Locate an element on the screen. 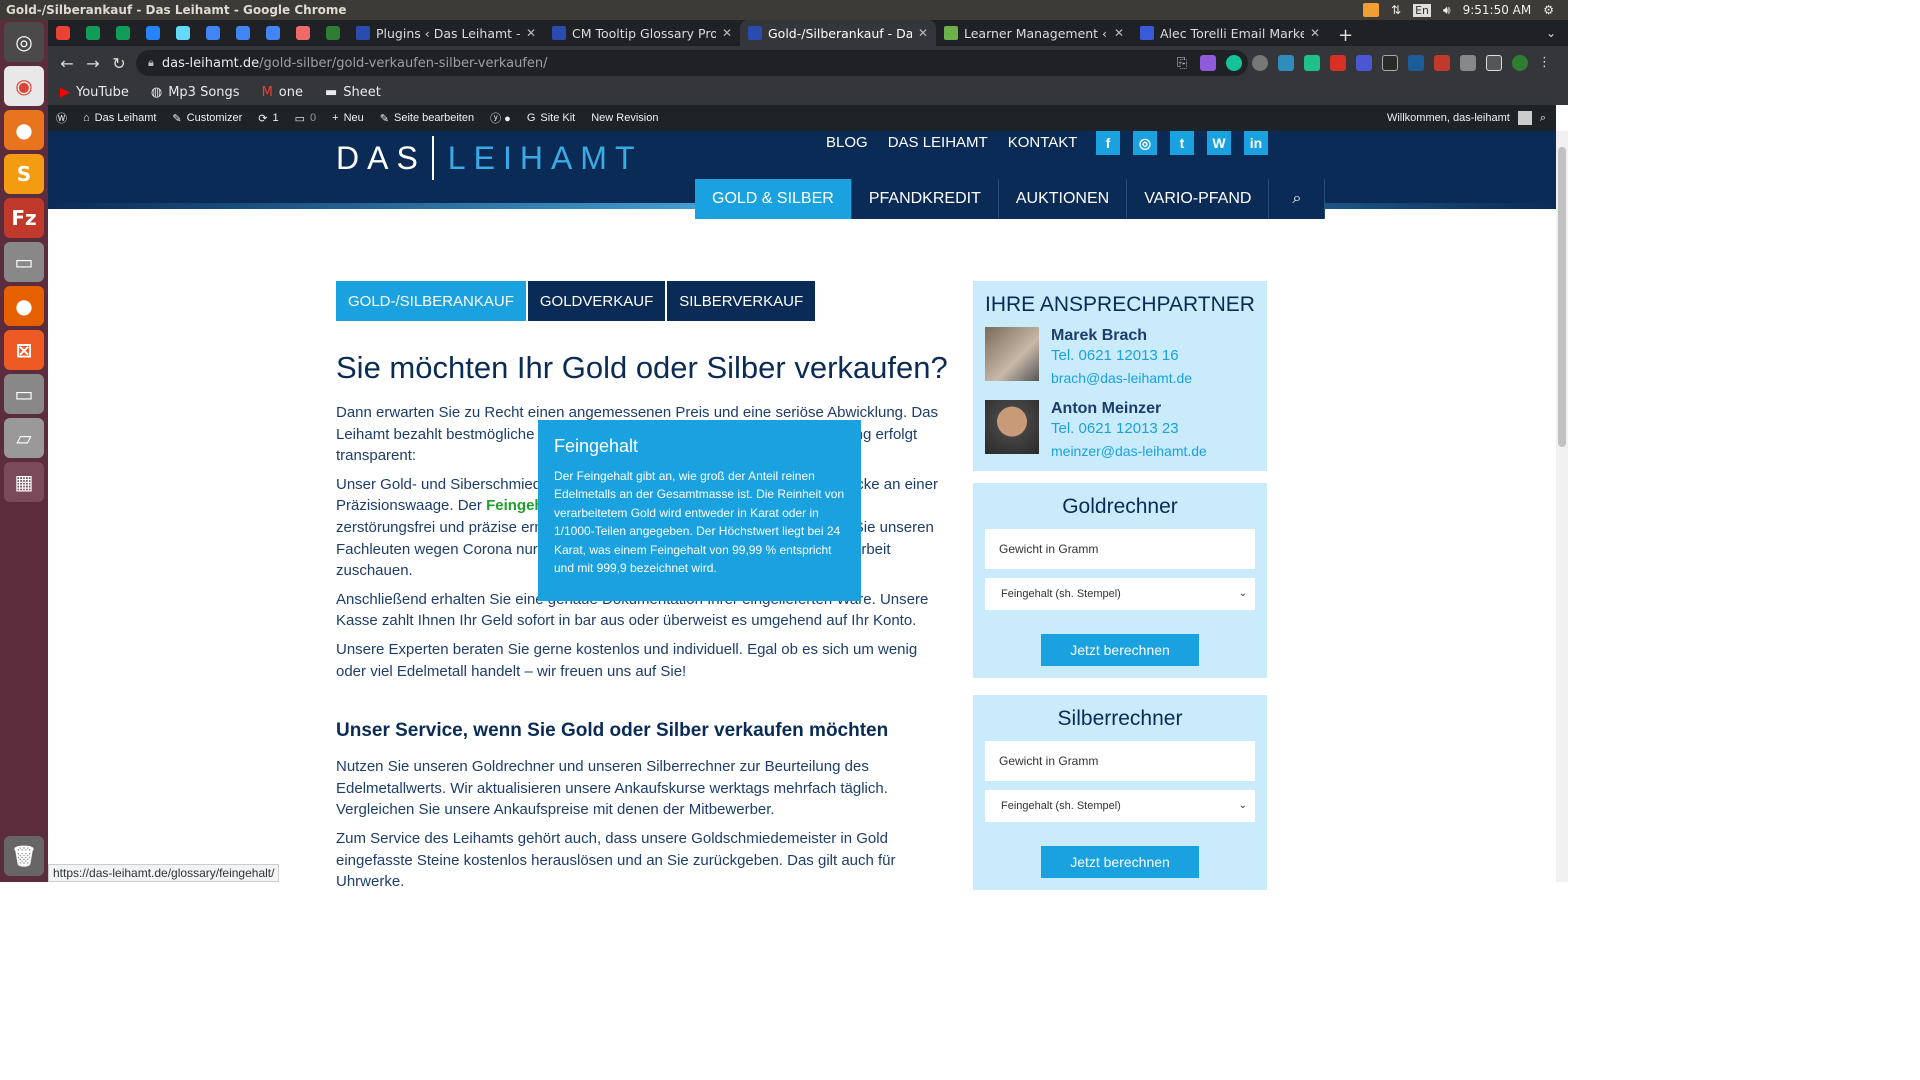 This screenshot has width=1920, height=1080. twitter-icon: t is located at coordinates (1182, 143).